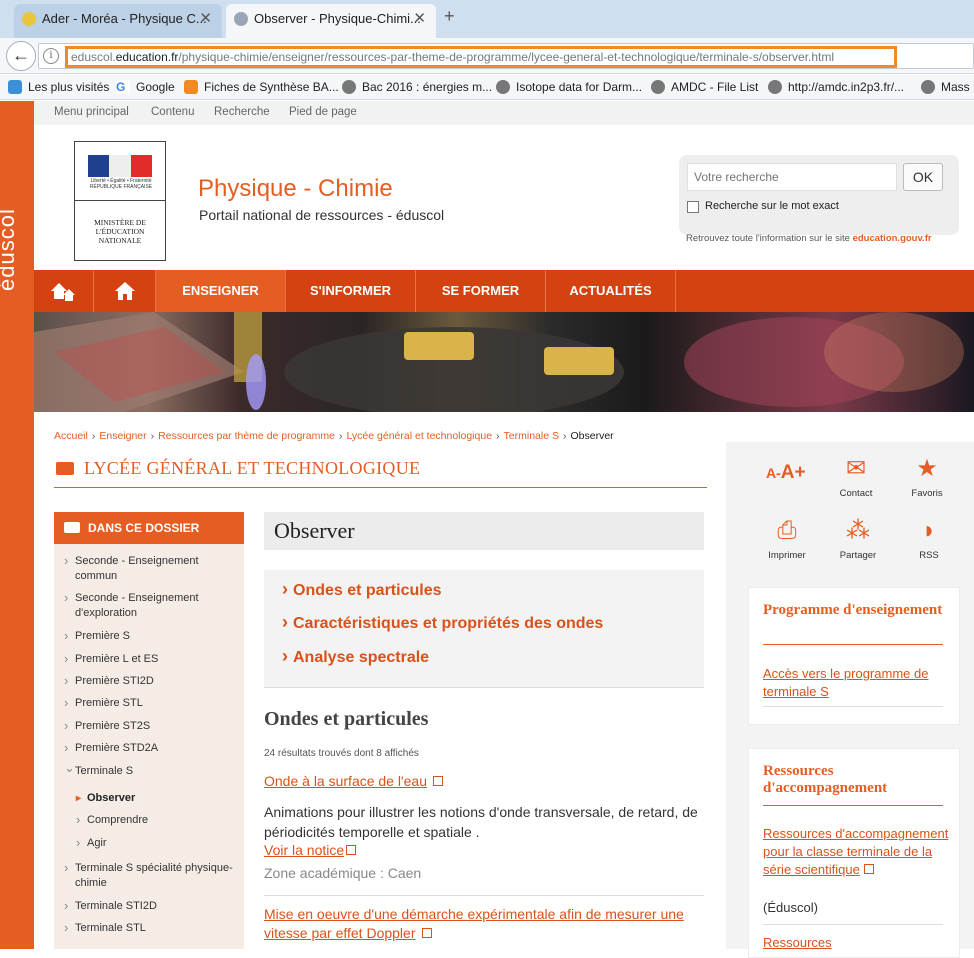  I want to click on sidebar-item-premiere-stl: Première STL, so click(150, 703).